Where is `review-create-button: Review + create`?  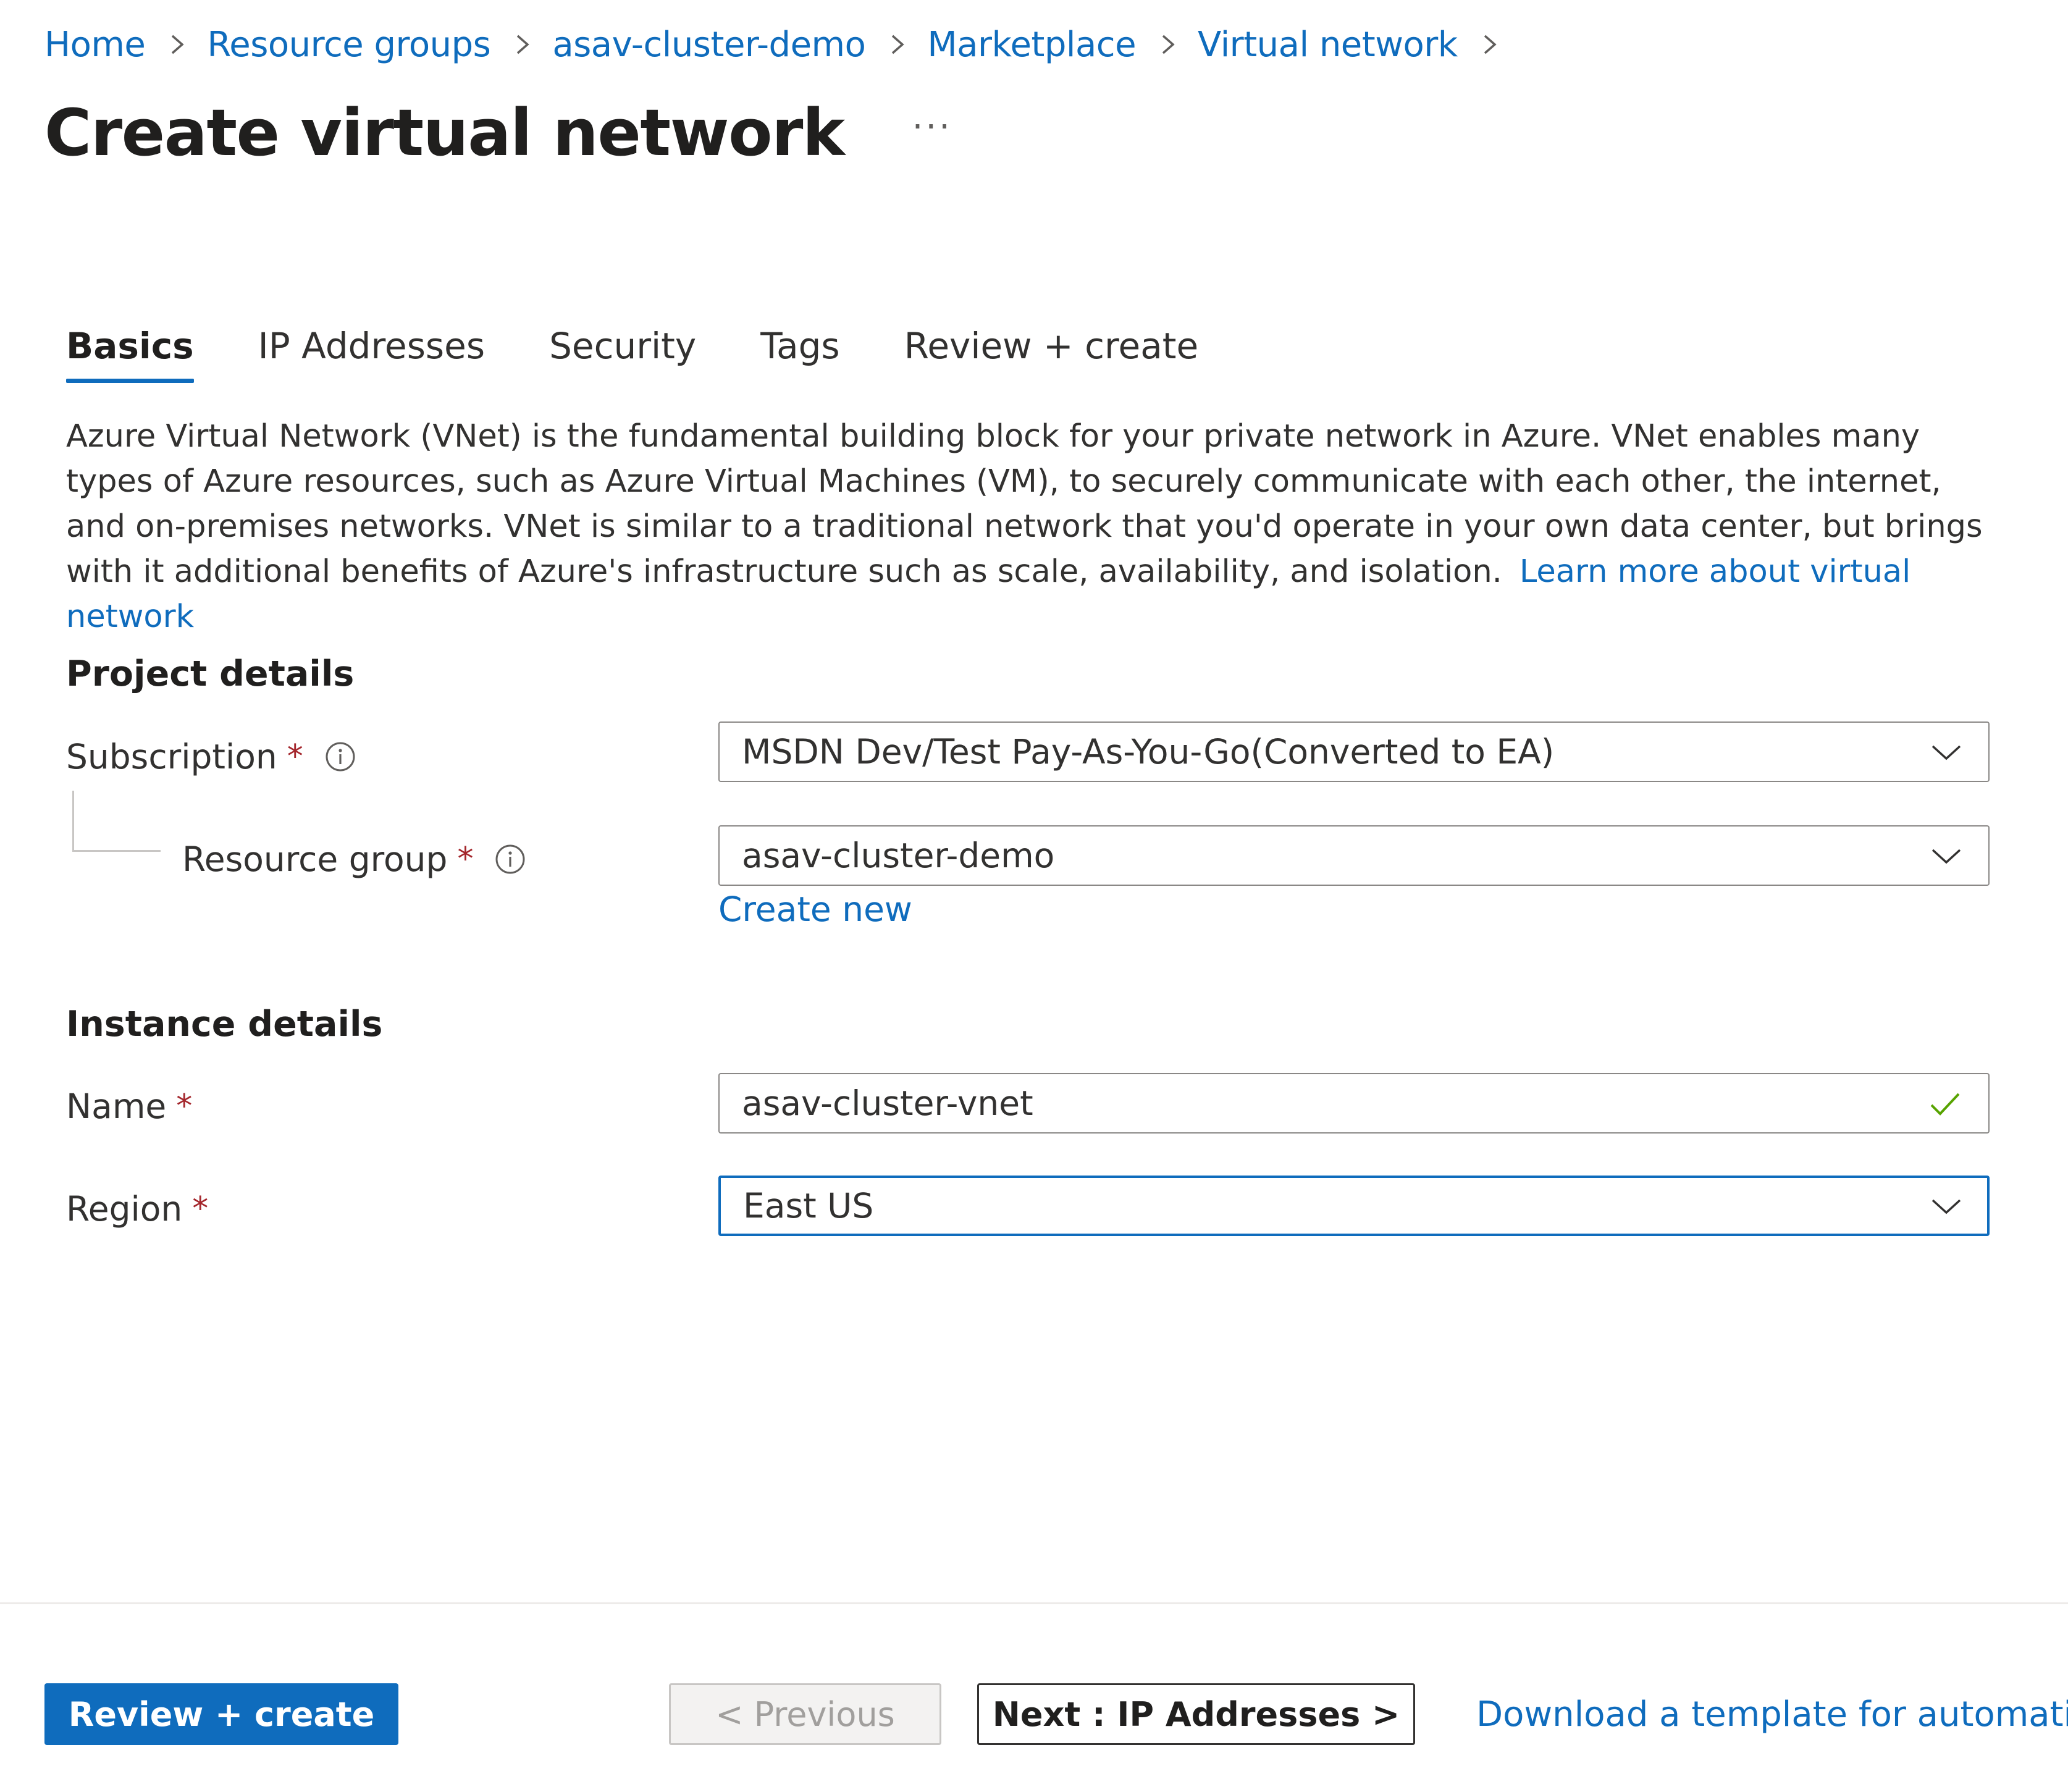 review-create-button: Review + create is located at coordinates (221, 1714).